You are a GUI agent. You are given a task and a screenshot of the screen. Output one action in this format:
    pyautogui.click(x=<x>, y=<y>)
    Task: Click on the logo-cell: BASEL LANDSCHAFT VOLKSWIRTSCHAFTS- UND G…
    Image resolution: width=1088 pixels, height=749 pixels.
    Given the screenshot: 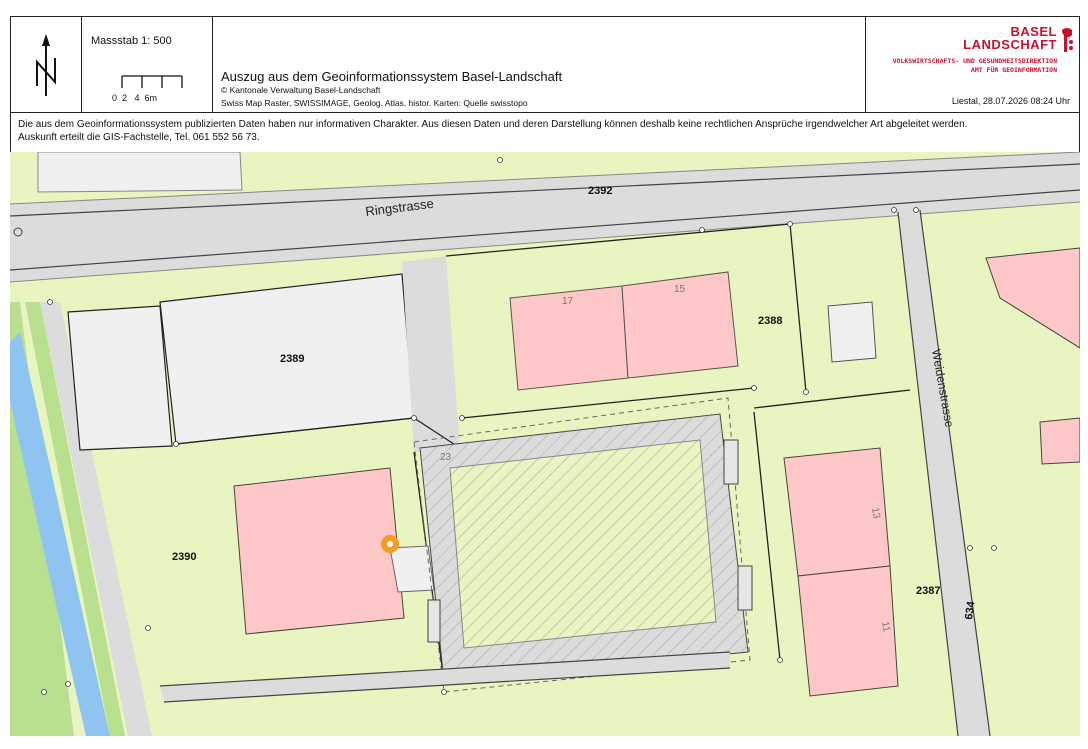 What is the action you would take?
    pyautogui.click(x=973, y=64)
    